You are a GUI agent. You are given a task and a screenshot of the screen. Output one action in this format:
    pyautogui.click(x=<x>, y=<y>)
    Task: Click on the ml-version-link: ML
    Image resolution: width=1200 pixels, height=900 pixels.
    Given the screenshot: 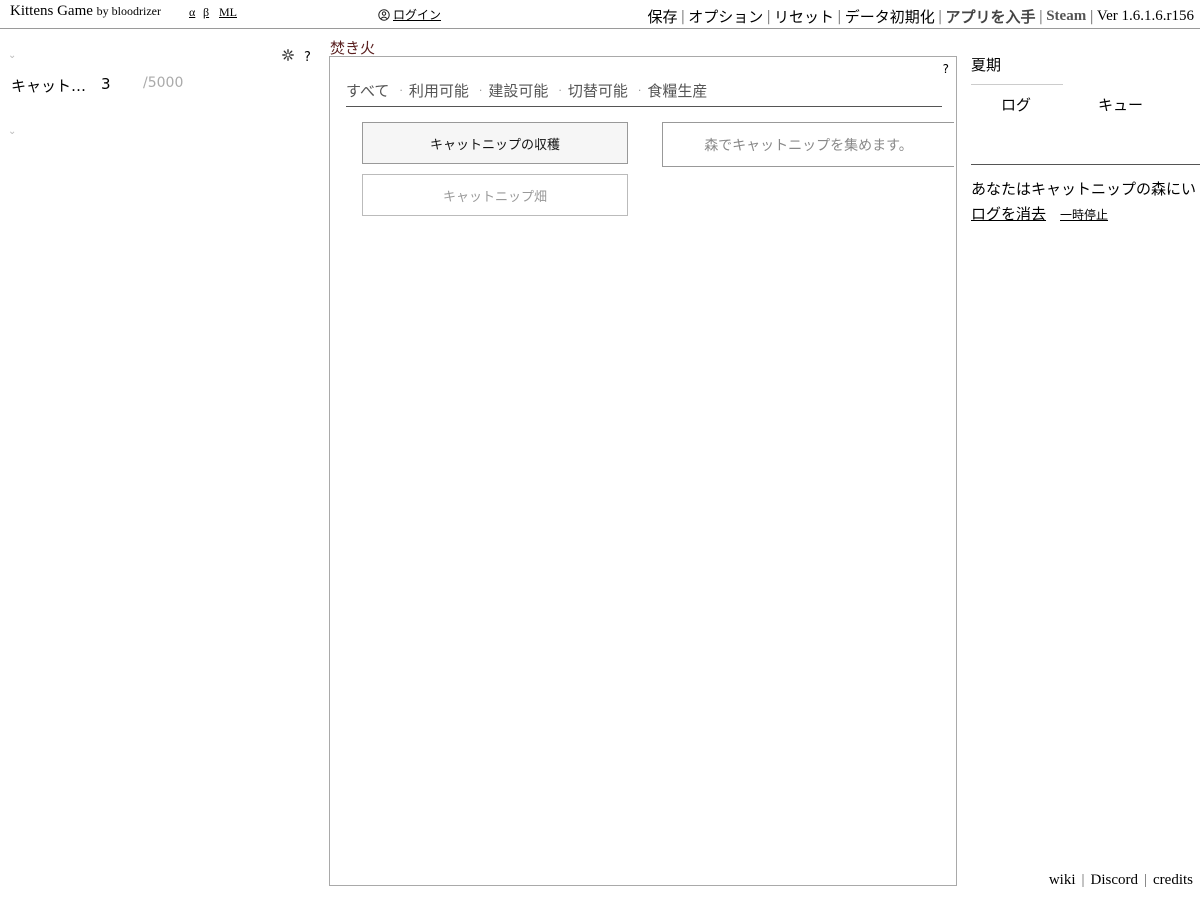 What is the action you would take?
    pyautogui.click(x=228, y=12)
    